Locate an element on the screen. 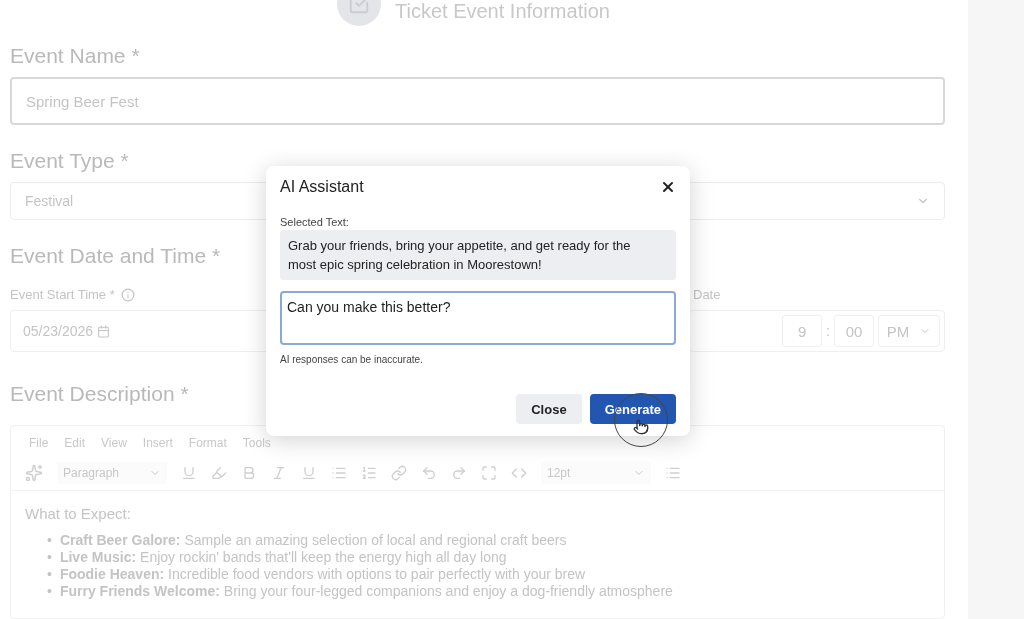 The height and width of the screenshot is (619, 1024). selected-text: Grab your friends, bring your appetite, and get ready for the most epic spring celebration in Moorestown! is located at coordinates (478, 255).